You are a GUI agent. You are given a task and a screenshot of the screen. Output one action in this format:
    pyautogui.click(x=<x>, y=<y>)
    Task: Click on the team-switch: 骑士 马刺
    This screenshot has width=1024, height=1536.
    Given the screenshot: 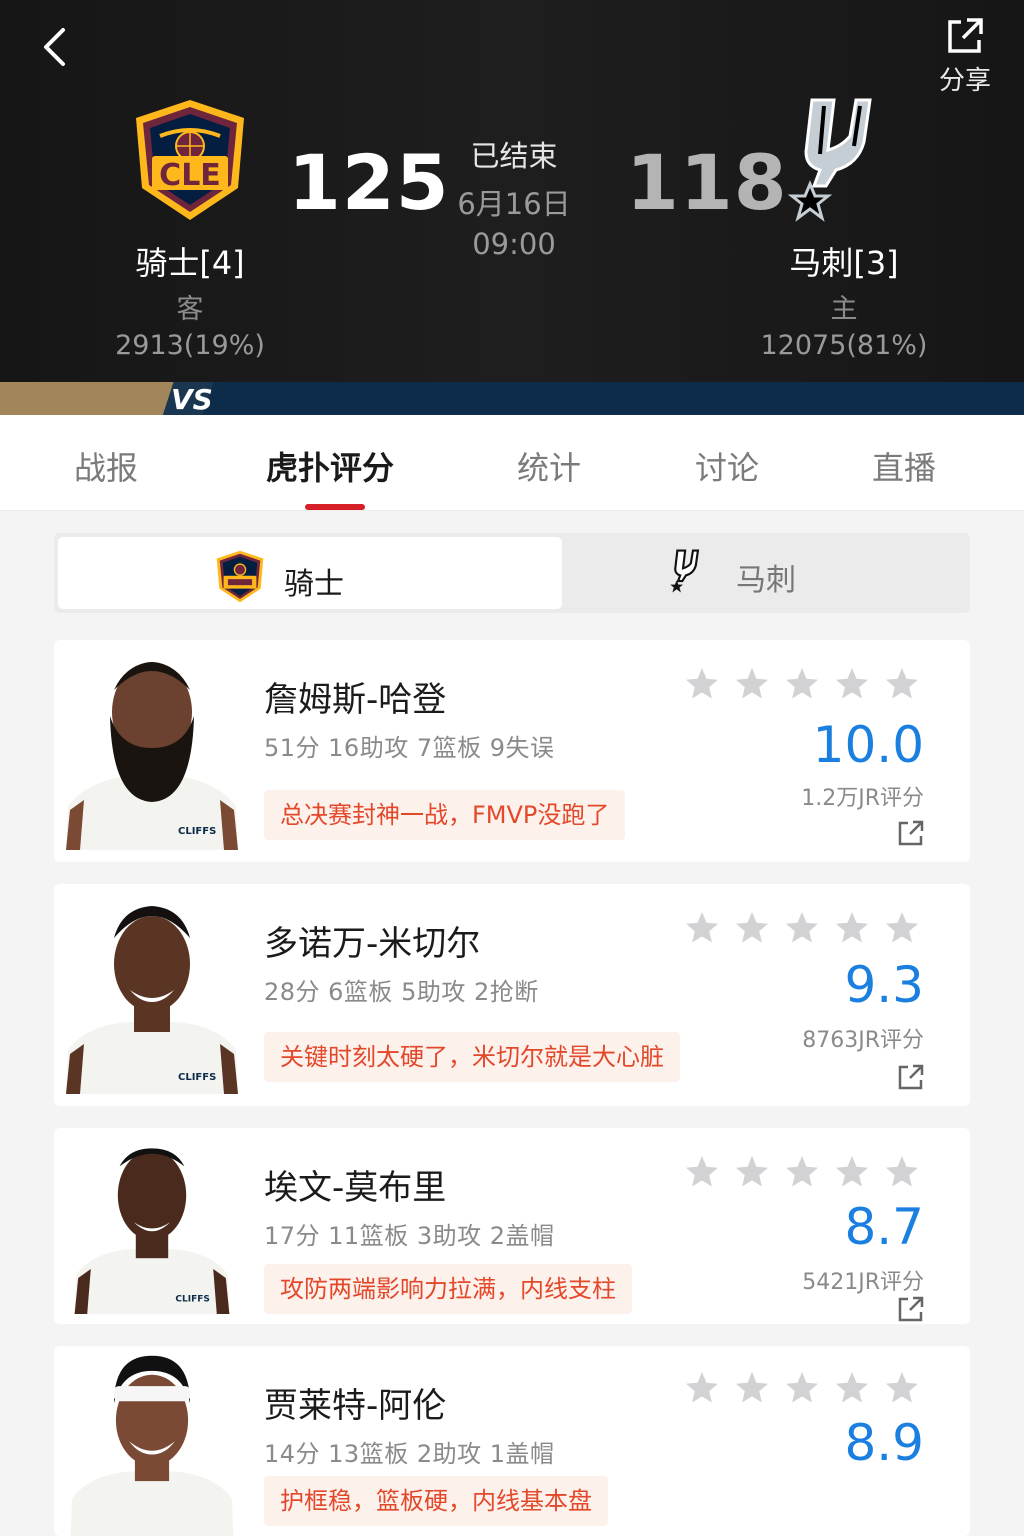 What is the action you would take?
    pyautogui.click(x=512, y=573)
    